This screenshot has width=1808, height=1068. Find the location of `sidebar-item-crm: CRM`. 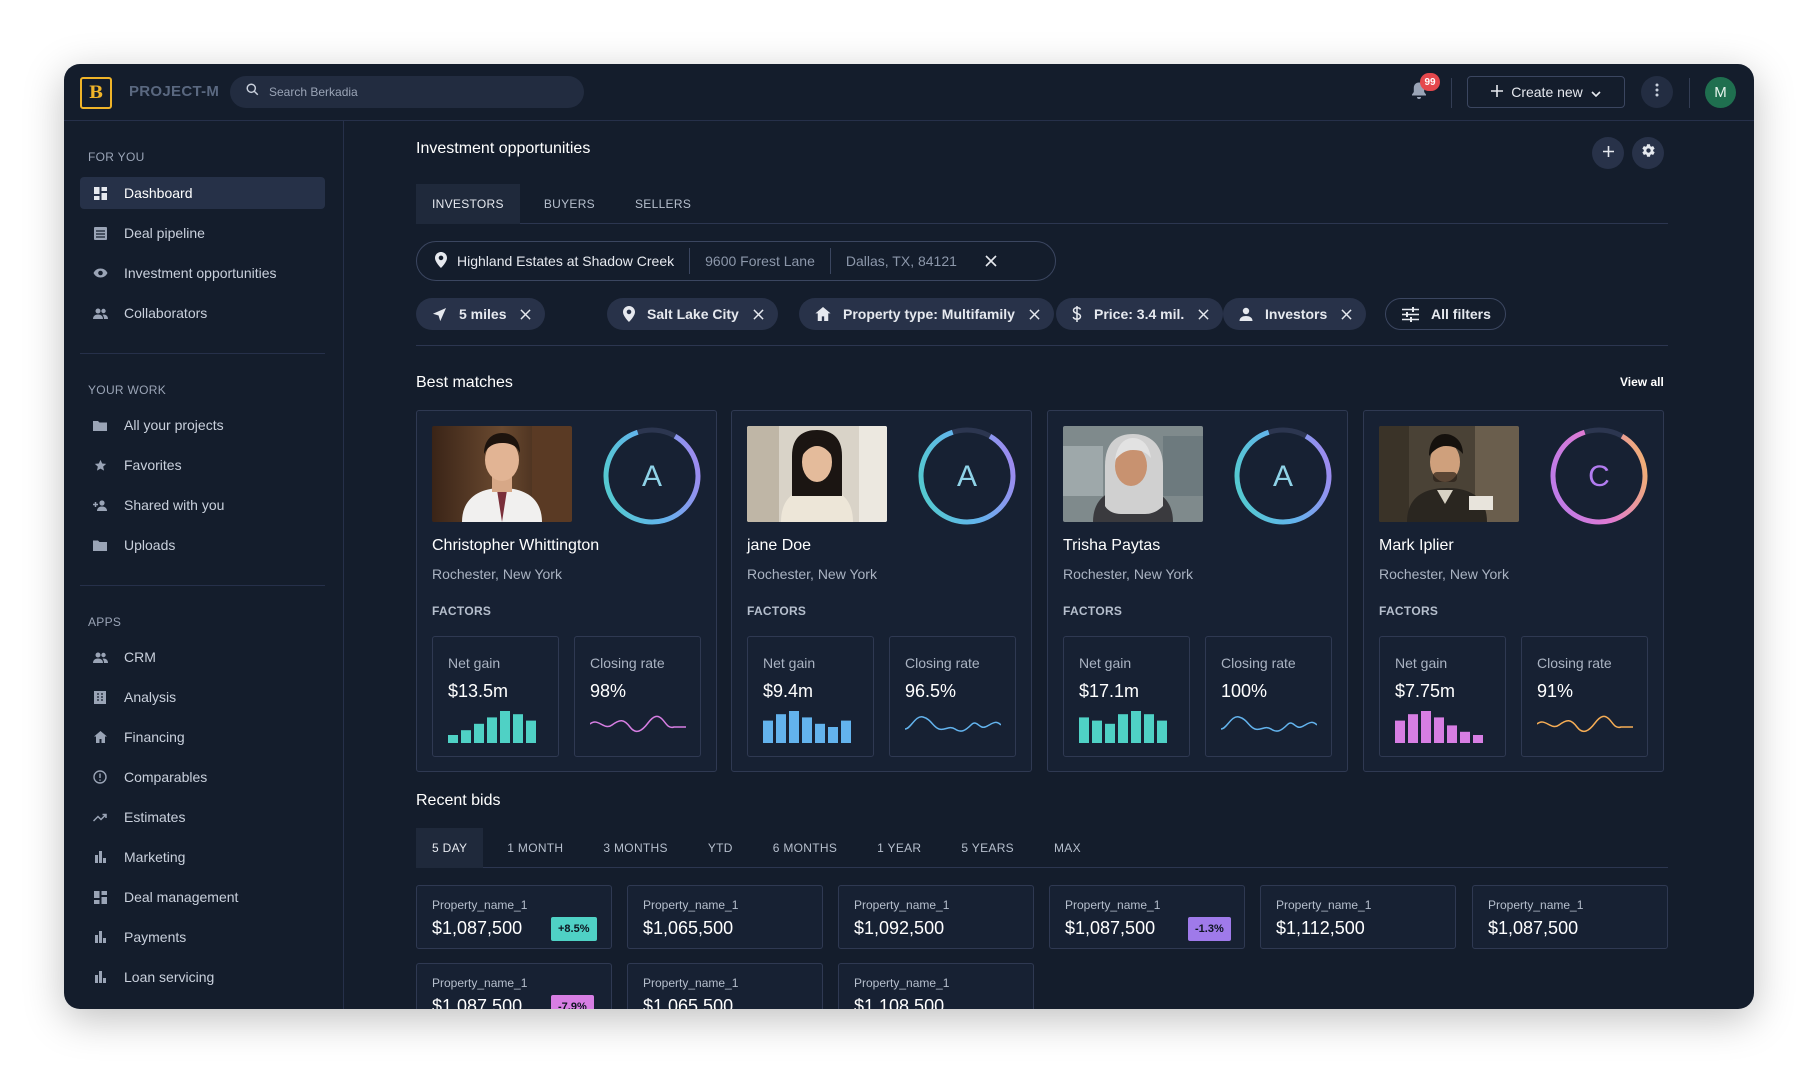

sidebar-item-crm: CRM is located at coordinates (202, 657).